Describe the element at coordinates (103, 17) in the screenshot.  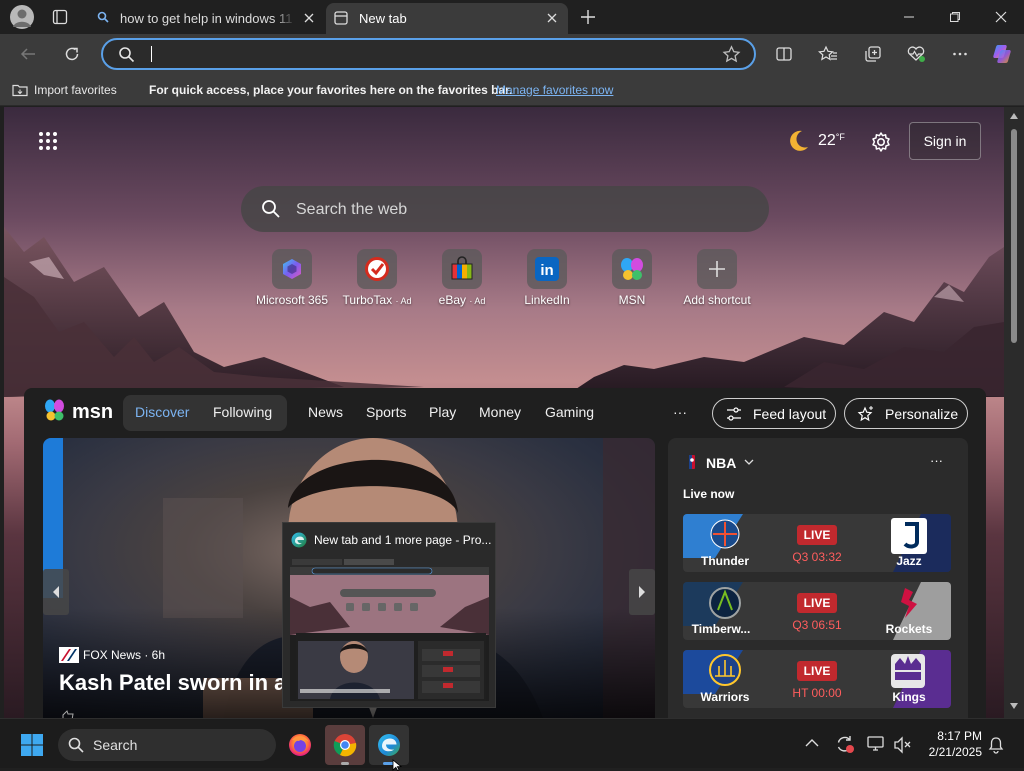
I see `bing-search-icon` at that location.